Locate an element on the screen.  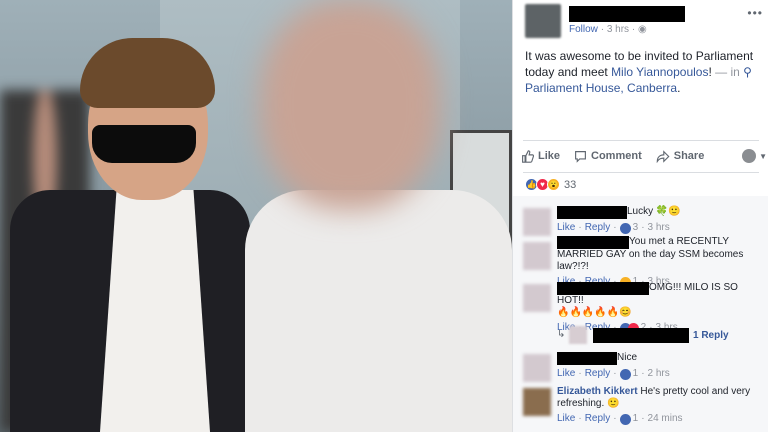
comment-body: Lucky 🍀🙂 Like · Reply · 3 · 3 hrs is located at coordinates (660, 220).